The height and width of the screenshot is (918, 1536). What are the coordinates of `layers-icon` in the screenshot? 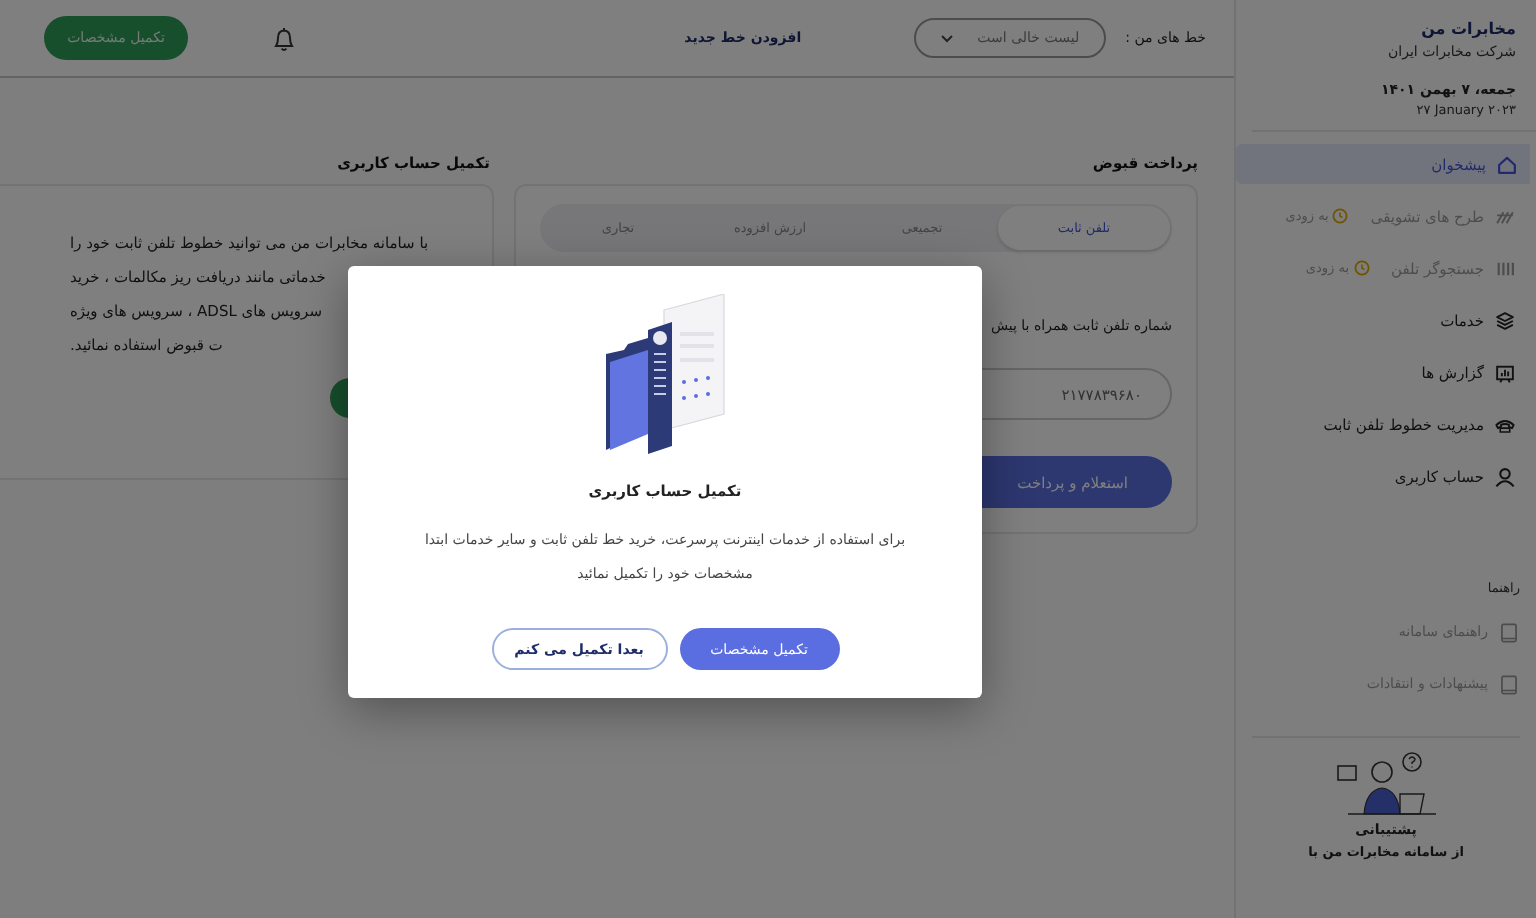 It's located at (1505, 320).